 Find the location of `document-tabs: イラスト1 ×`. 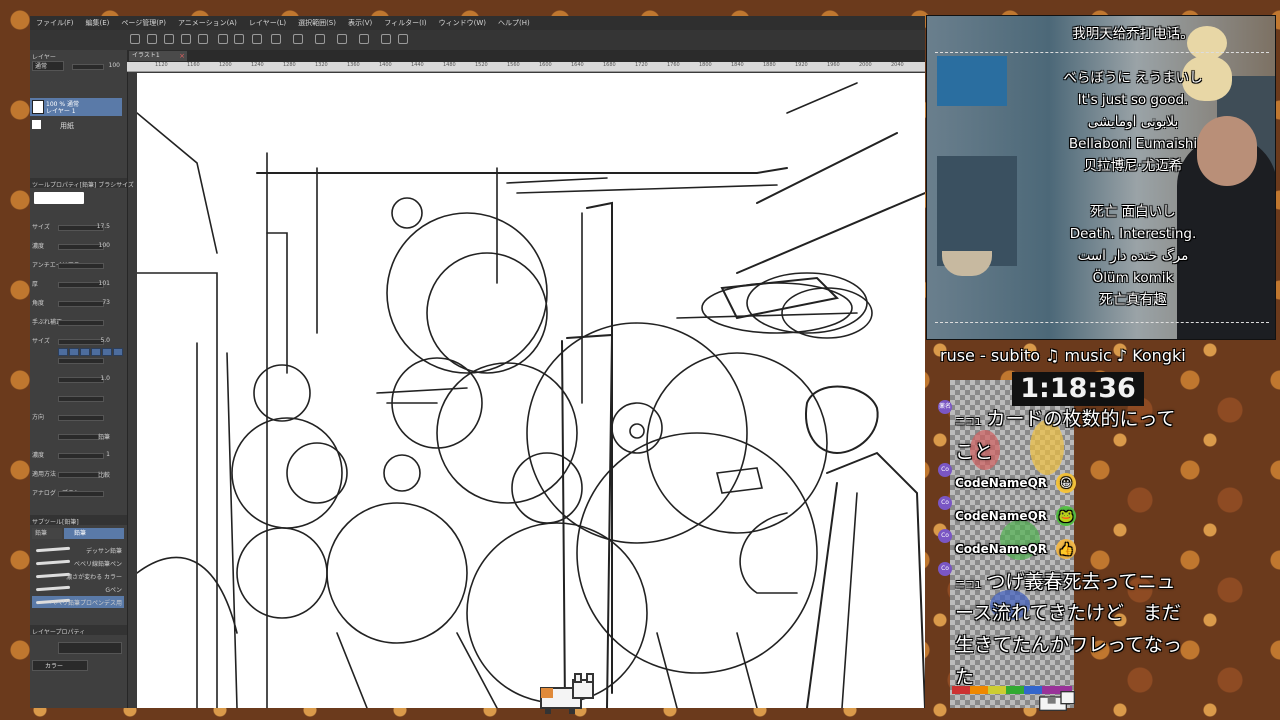

document-tabs: イラスト1 × is located at coordinates (526, 56).